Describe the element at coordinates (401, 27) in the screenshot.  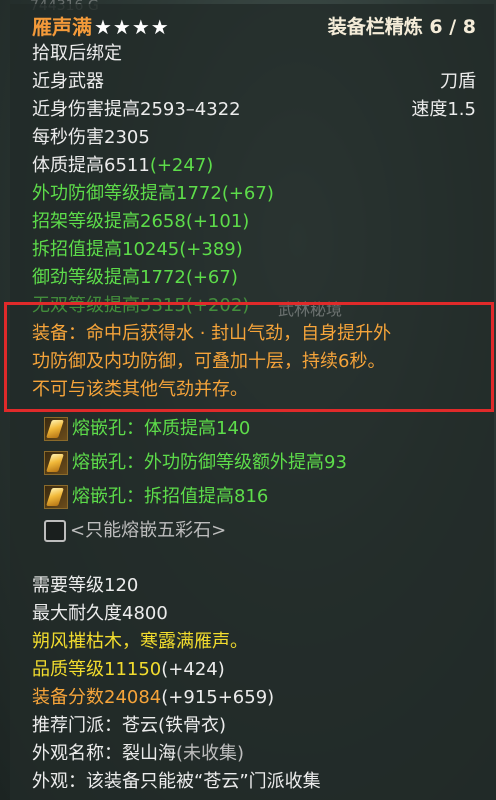
I see `refine-level: 装备栏精炼 6 / 8` at that location.